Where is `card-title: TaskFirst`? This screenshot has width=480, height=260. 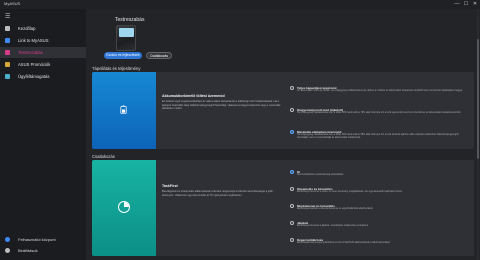 card-title: TaskFirst is located at coordinates (170, 186).